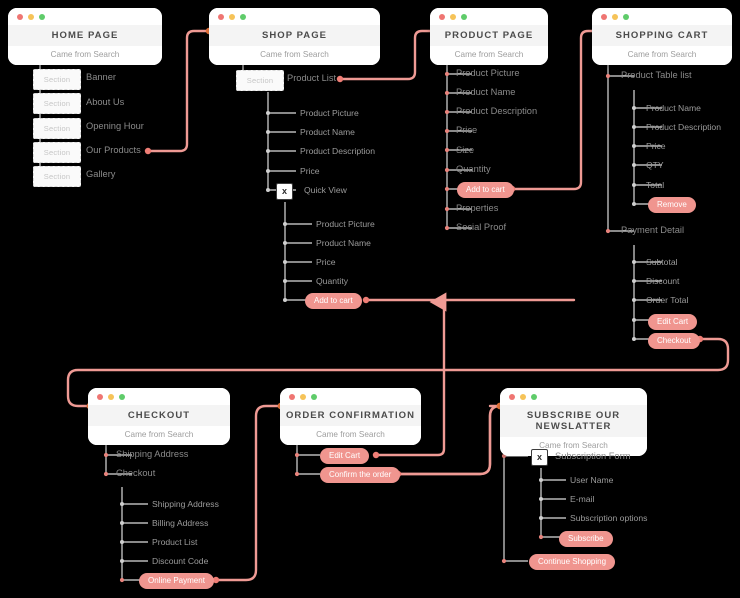 The height and width of the screenshot is (598, 740). I want to click on button-online-payment: Online Payment, so click(176, 581).